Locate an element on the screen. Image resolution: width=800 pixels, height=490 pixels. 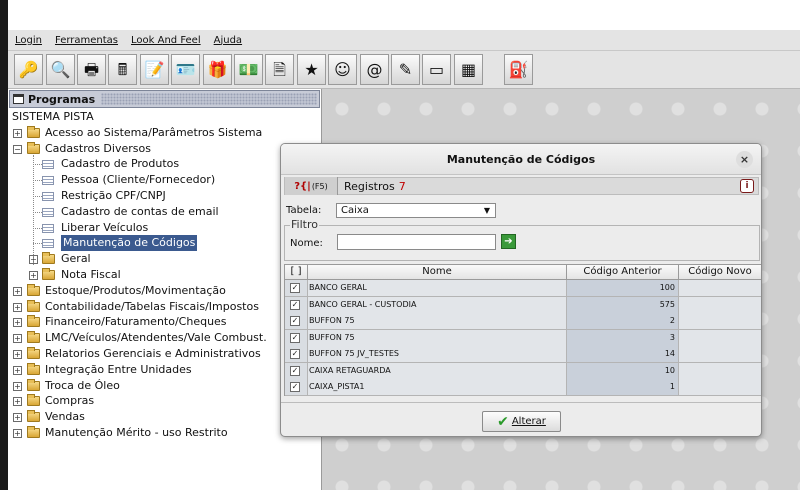
notepad-icon: 📝 is located at coordinates (154, 69).